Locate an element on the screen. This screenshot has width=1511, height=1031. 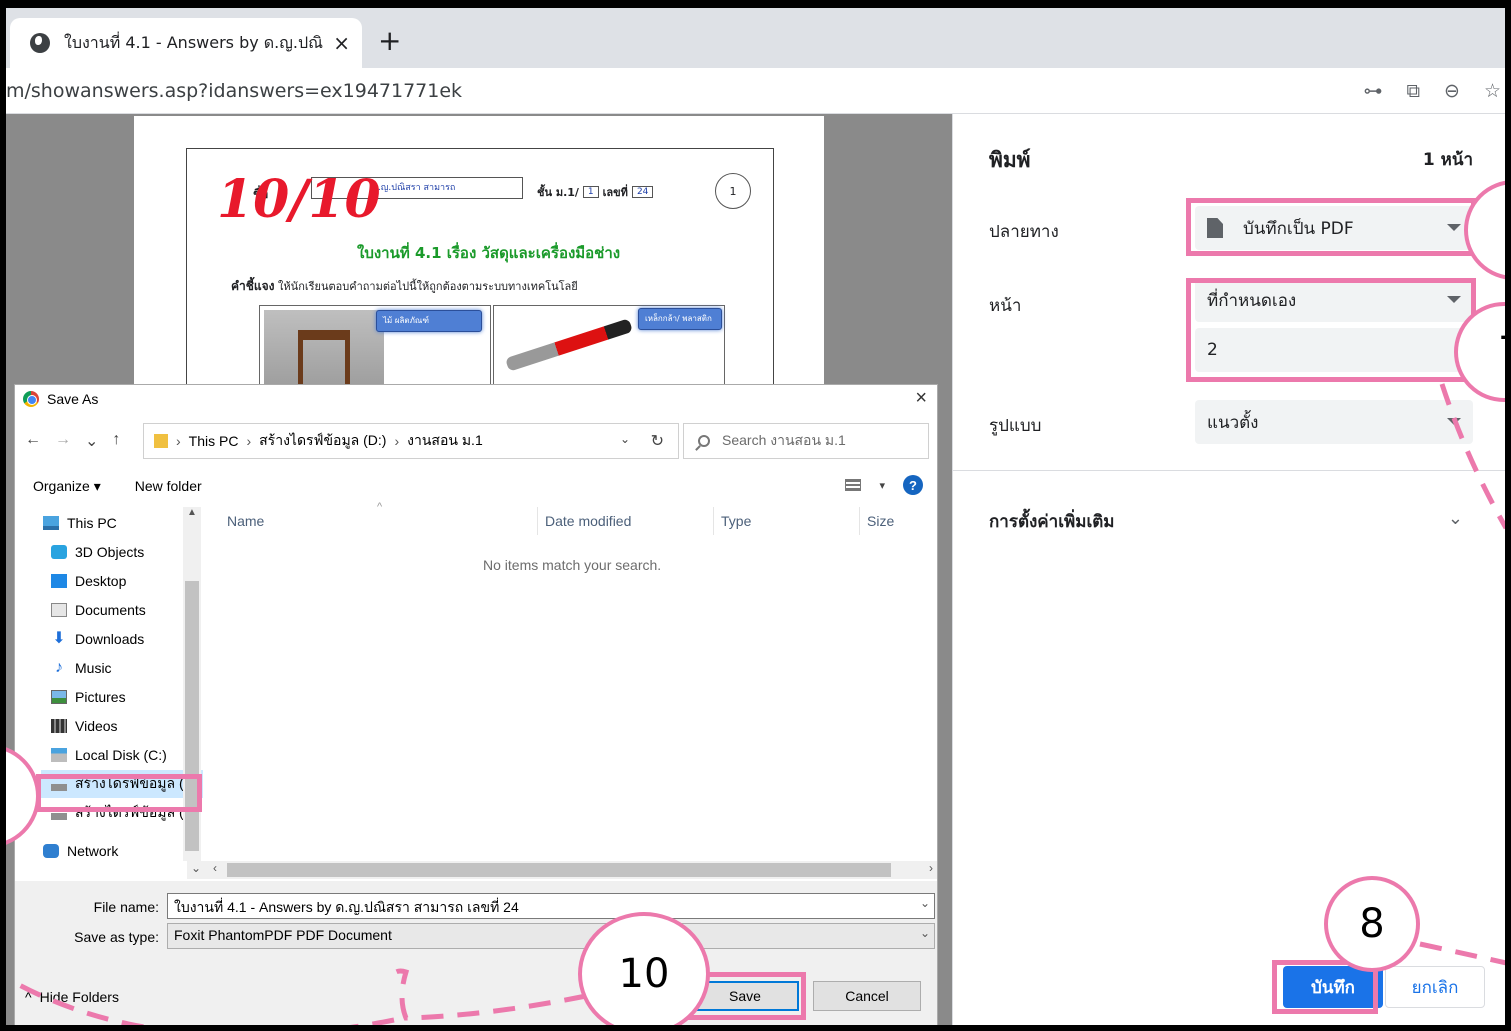
highlight-pages is located at coordinates (1331, 330).